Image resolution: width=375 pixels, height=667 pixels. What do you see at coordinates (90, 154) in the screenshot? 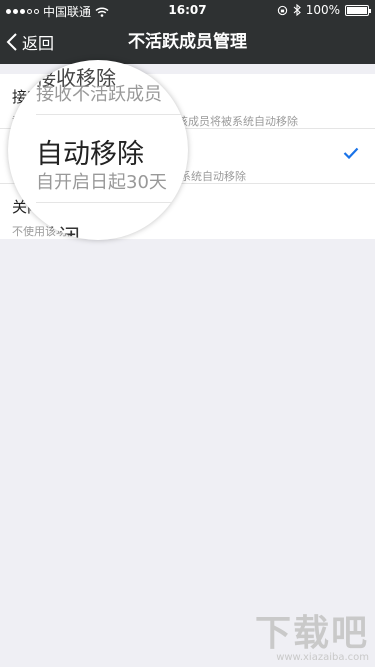
I see `magnified-title: 自动移除` at bounding box center [90, 154].